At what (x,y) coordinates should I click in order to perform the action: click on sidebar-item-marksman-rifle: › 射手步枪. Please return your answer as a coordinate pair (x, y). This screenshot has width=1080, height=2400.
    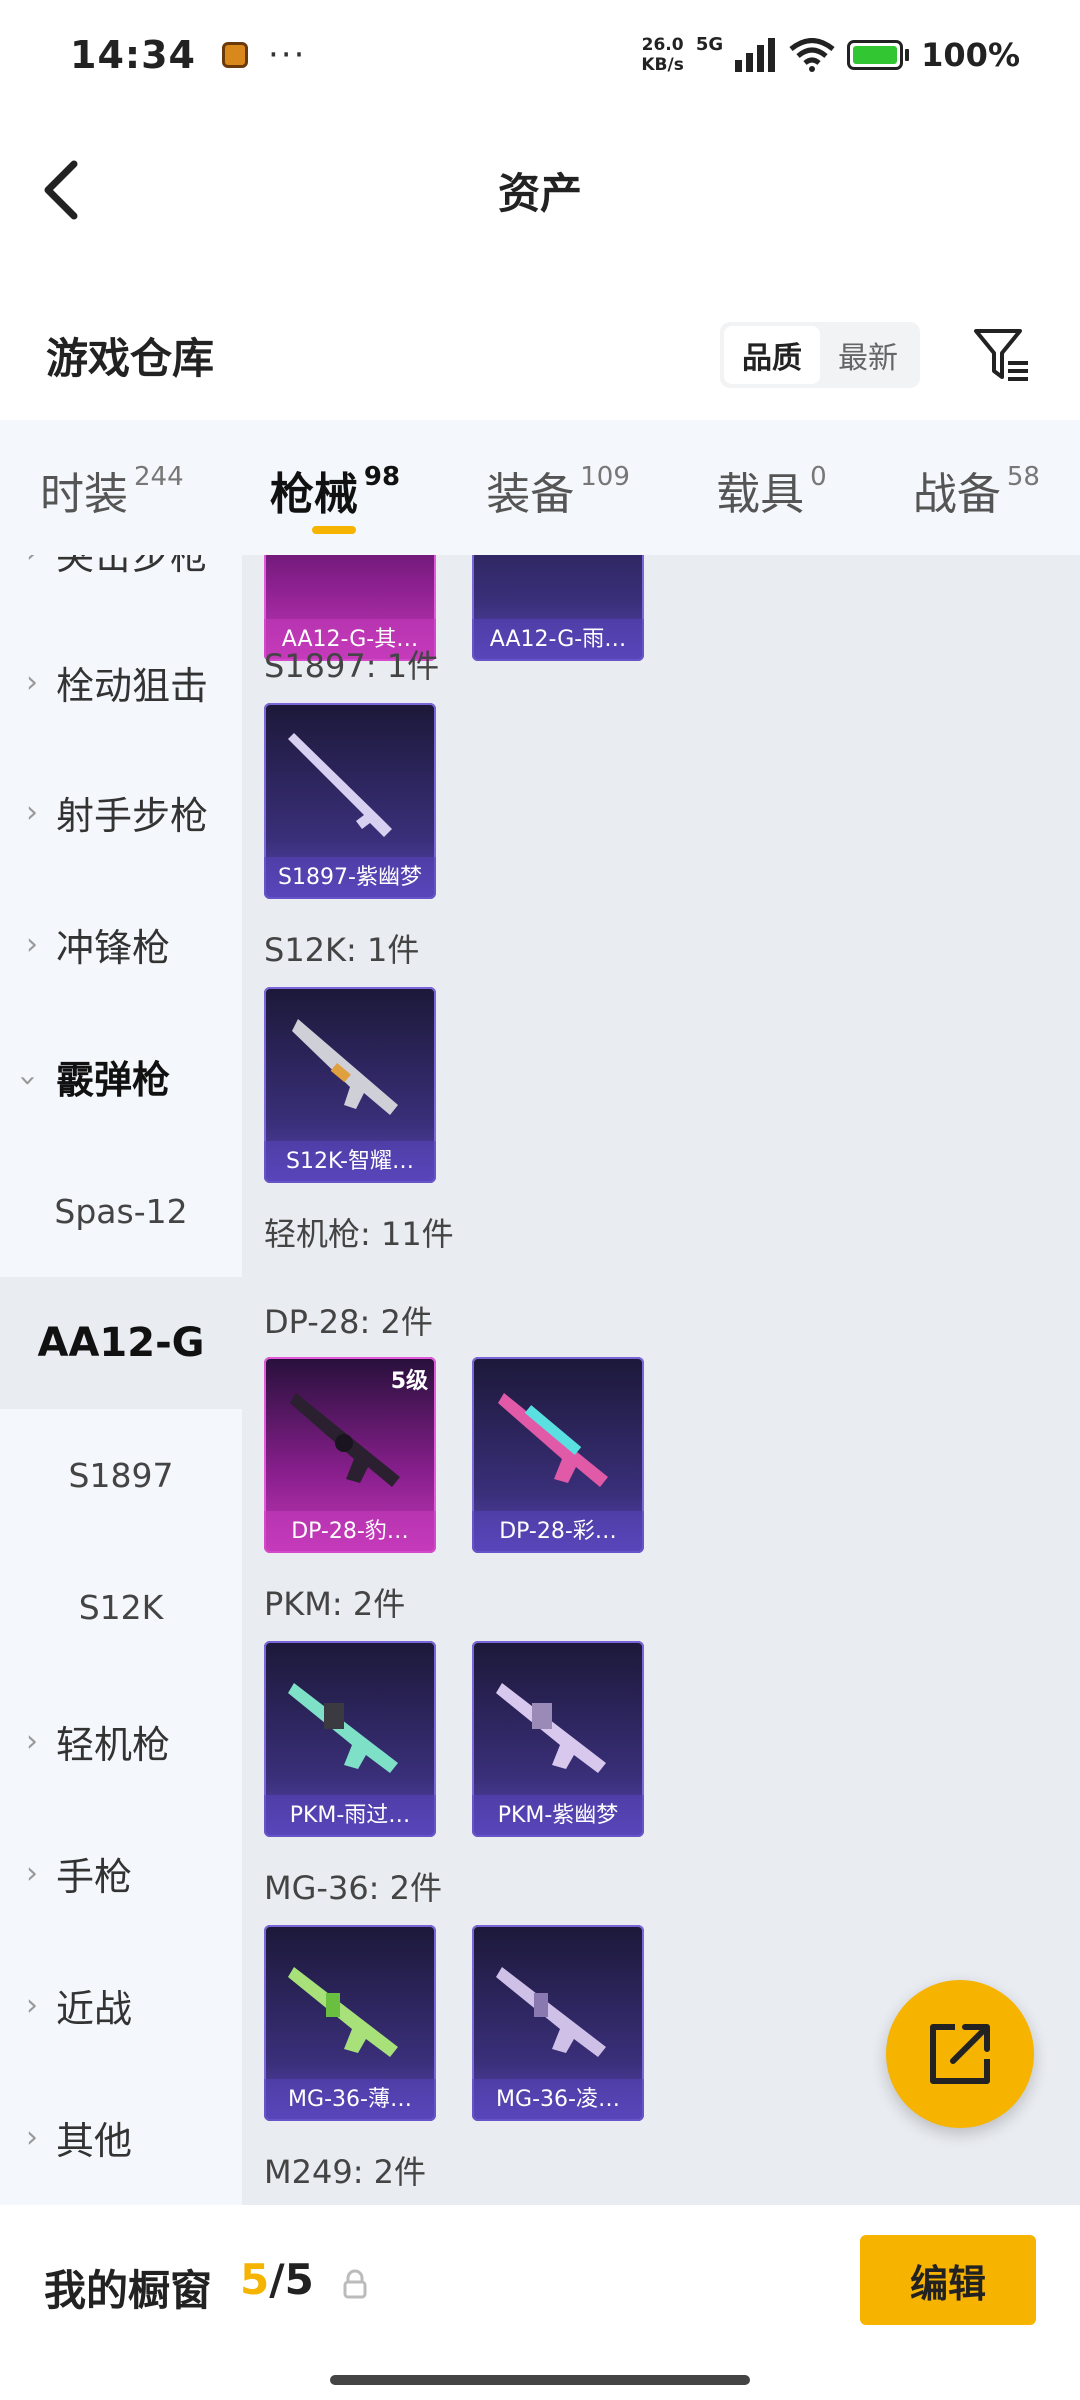
    Looking at the image, I should click on (121, 812).